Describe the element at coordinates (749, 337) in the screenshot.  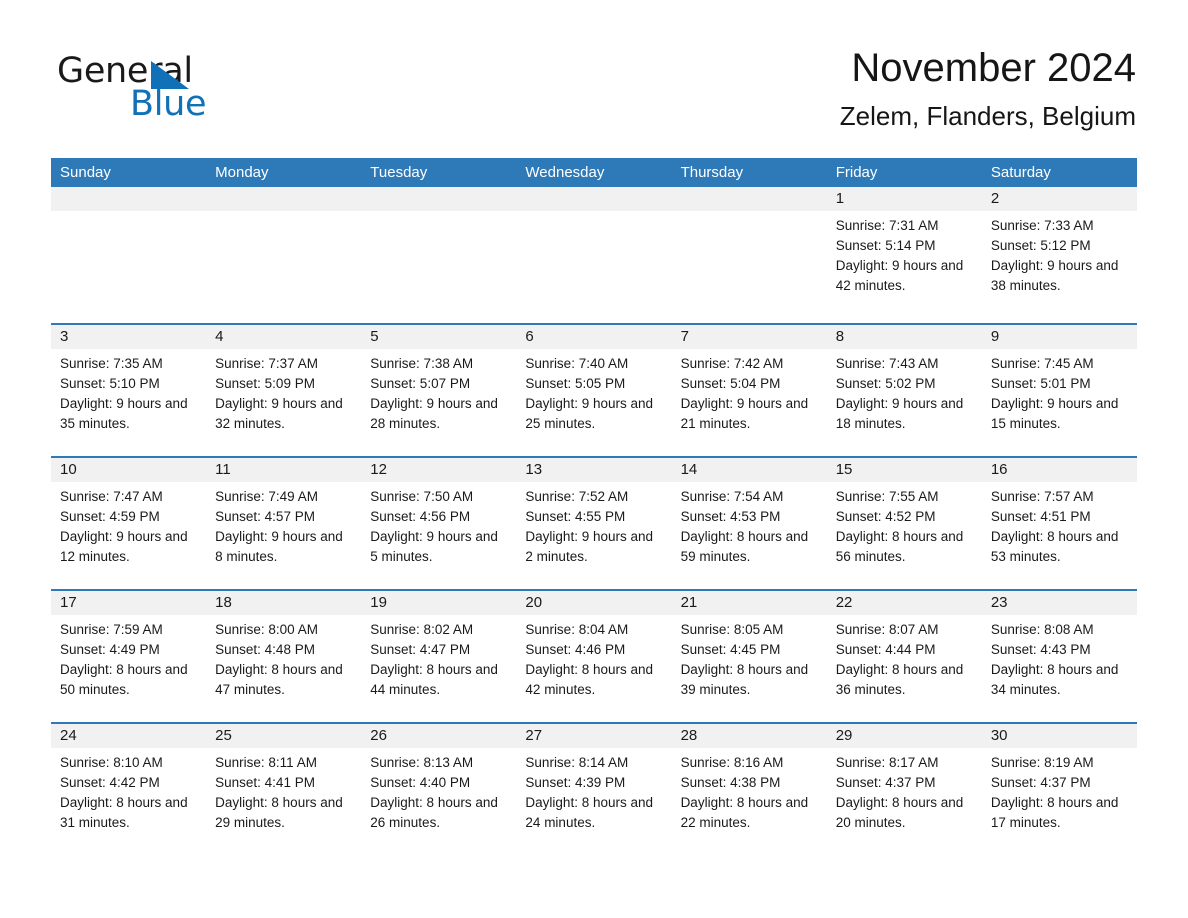
I see `day-number: 7` at that location.